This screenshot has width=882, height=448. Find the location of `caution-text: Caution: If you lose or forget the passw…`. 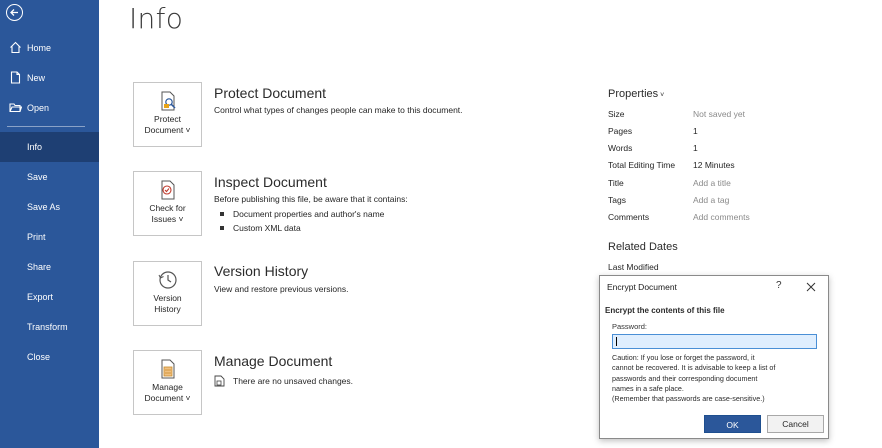

caution-text: Caution: If you lose or forget the passw… is located at coordinates (718, 378).